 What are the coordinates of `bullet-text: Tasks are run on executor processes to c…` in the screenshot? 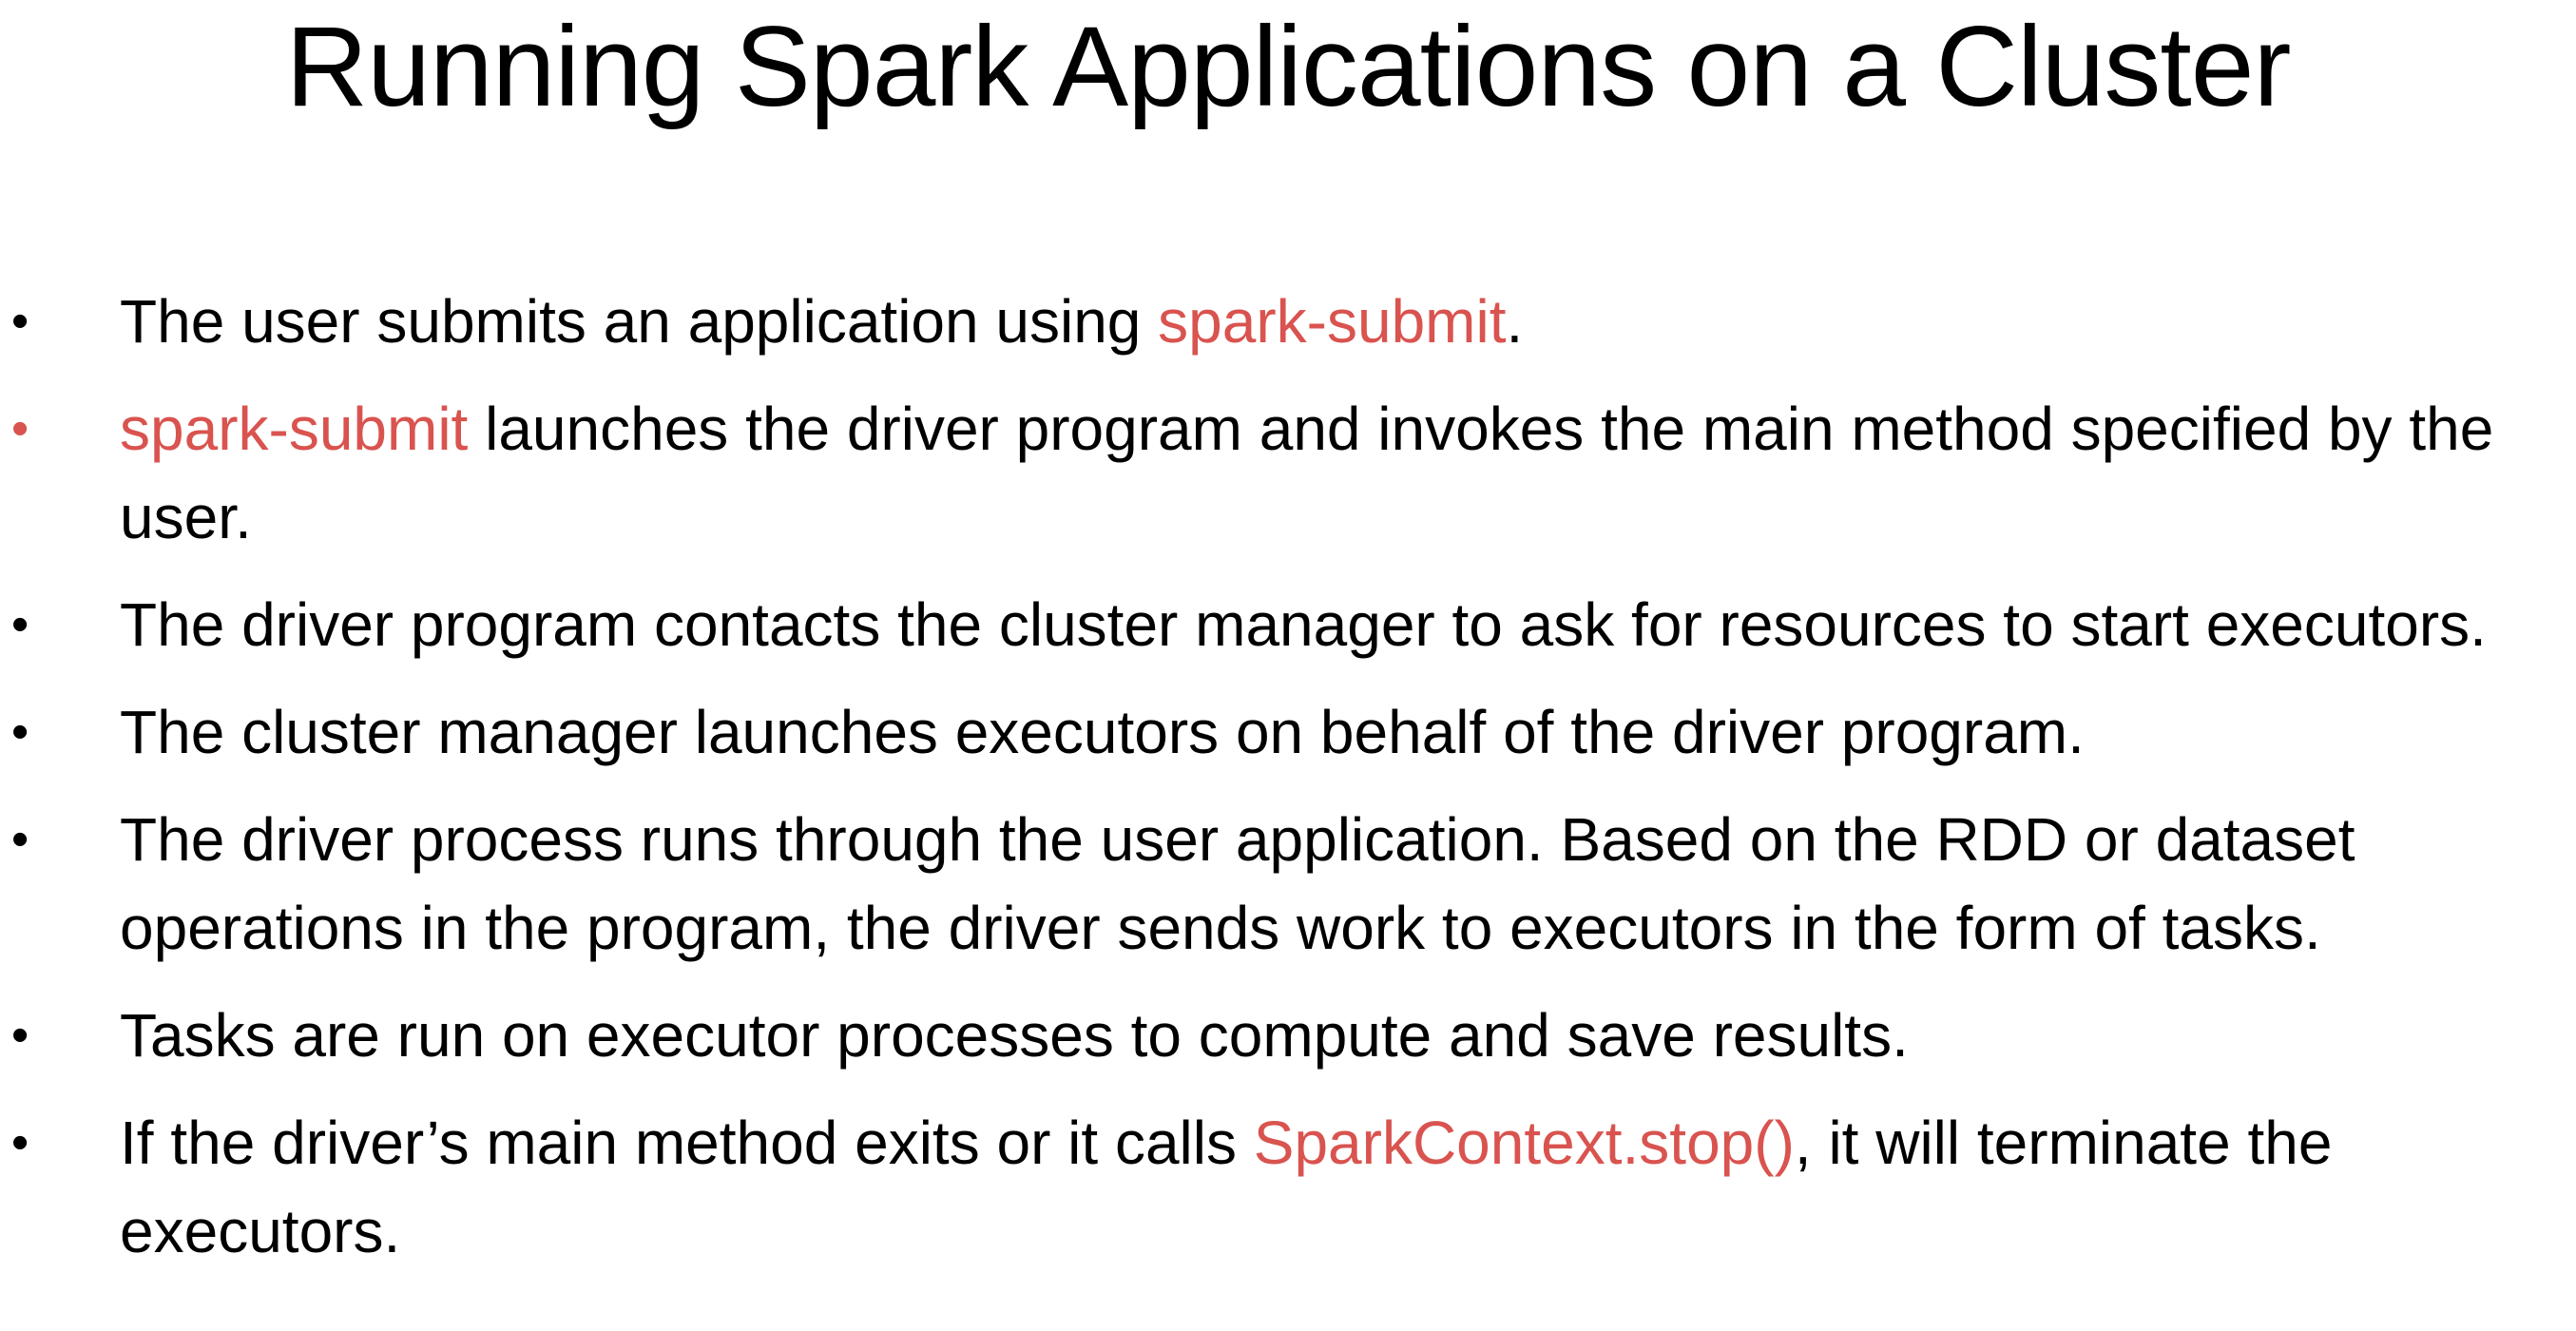 It's located at (1015, 1035).